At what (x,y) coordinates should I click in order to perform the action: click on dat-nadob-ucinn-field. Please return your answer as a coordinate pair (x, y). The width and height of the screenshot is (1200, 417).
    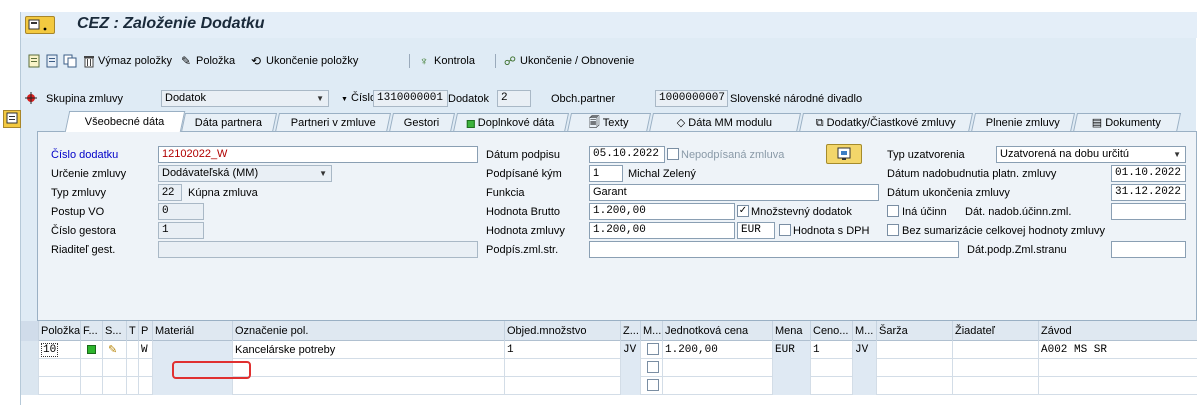
    Looking at the image, I should click on (1148, 211).